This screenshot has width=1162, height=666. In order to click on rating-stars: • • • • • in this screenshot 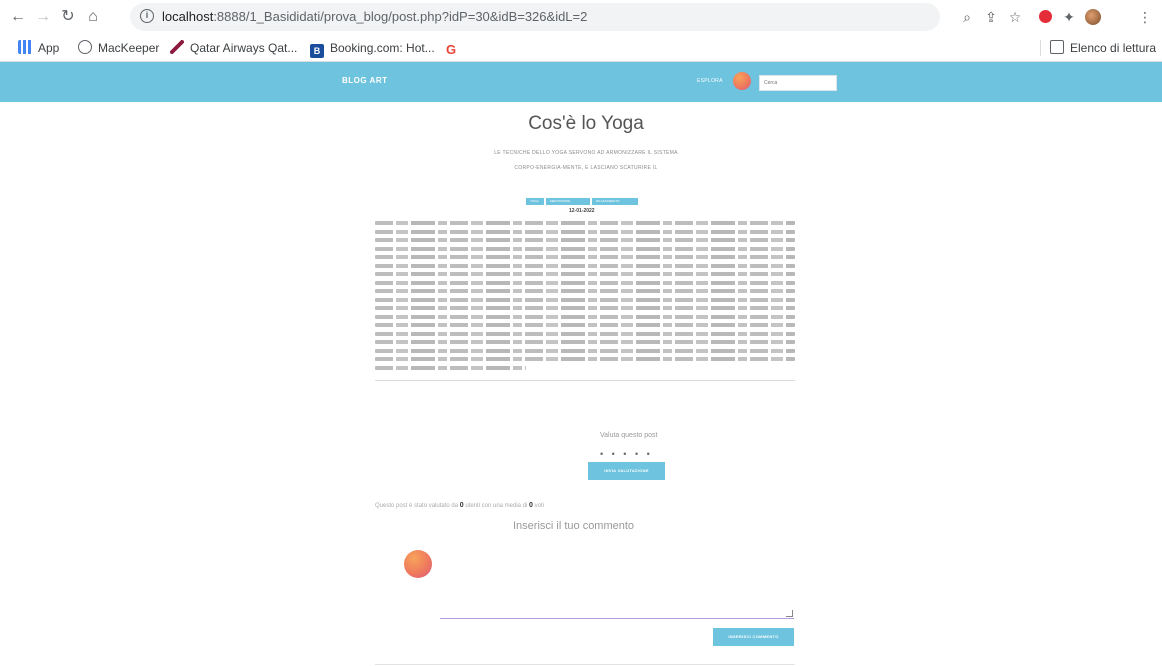, I will do `click(626, 454)`.